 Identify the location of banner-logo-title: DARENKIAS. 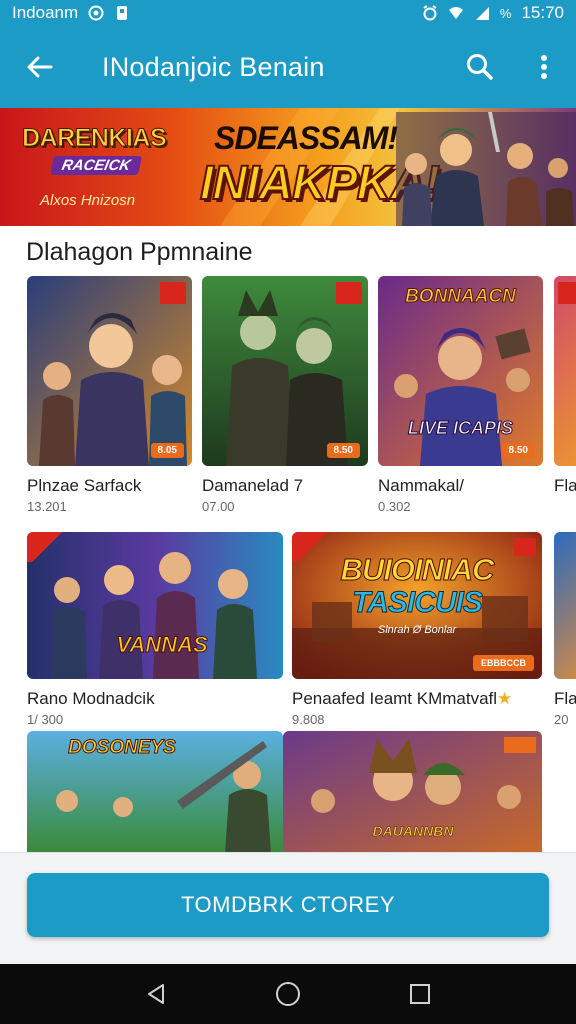
(94, 138).